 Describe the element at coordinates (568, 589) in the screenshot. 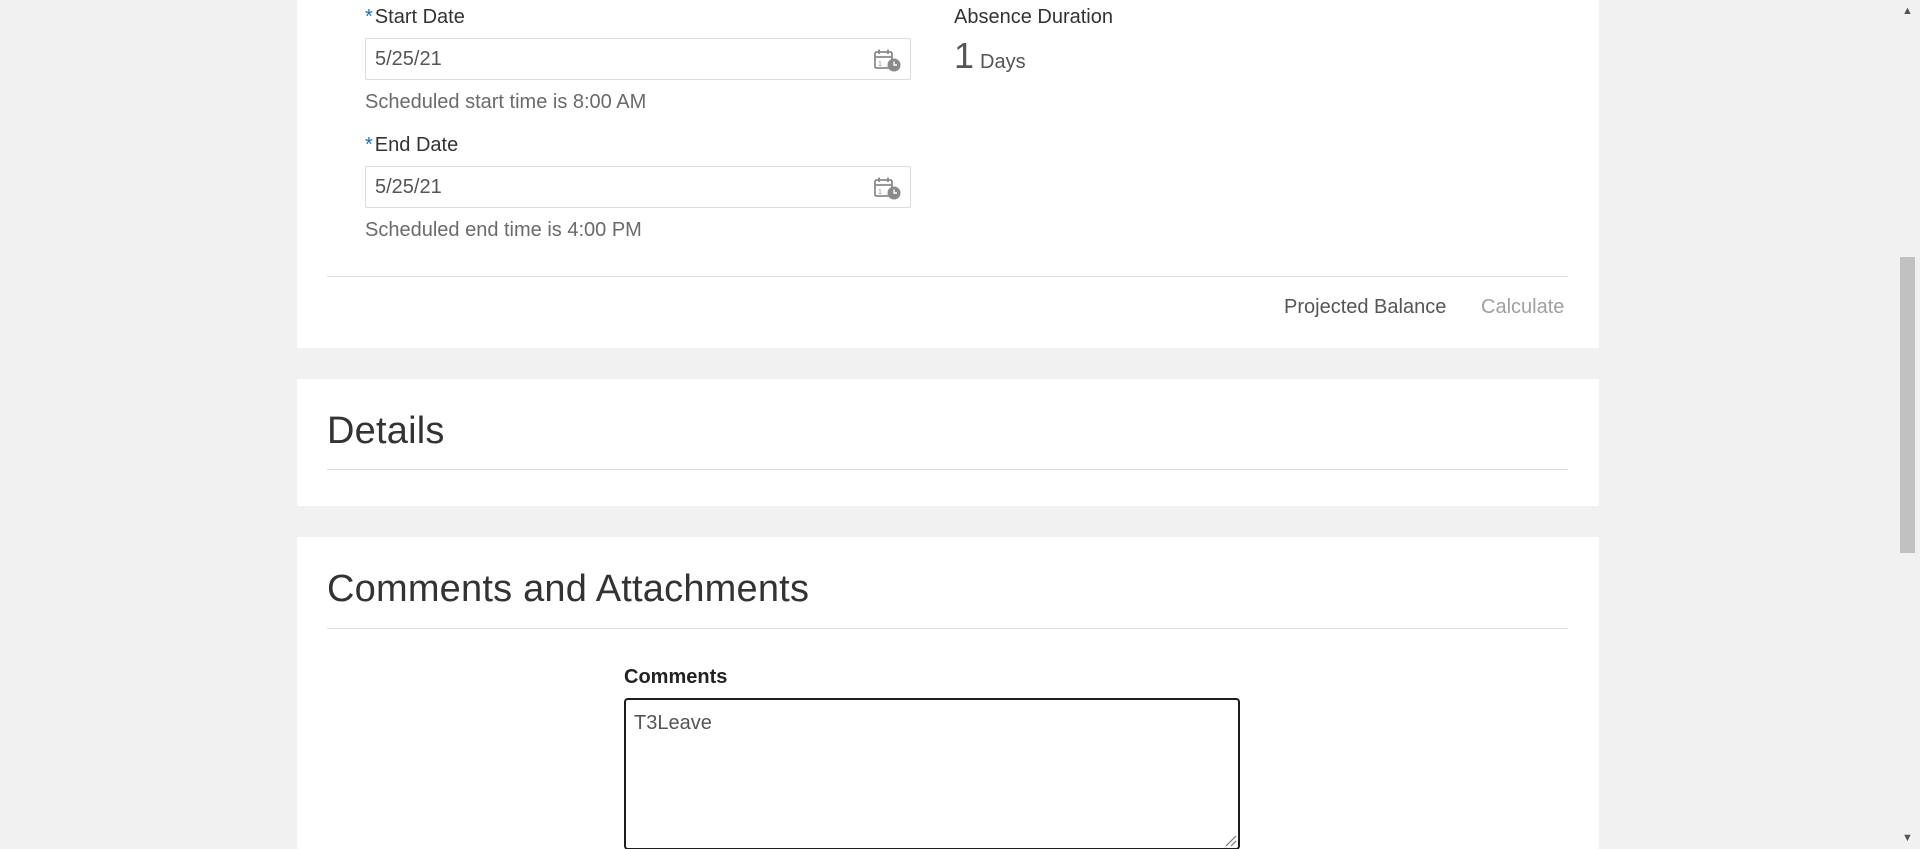

I see `comments-attachments-title: Comments and Attachments` at that location.